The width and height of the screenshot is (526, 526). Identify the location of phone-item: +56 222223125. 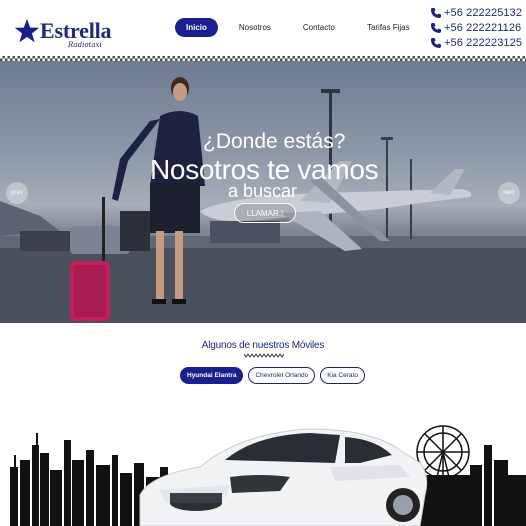
(476, 42).